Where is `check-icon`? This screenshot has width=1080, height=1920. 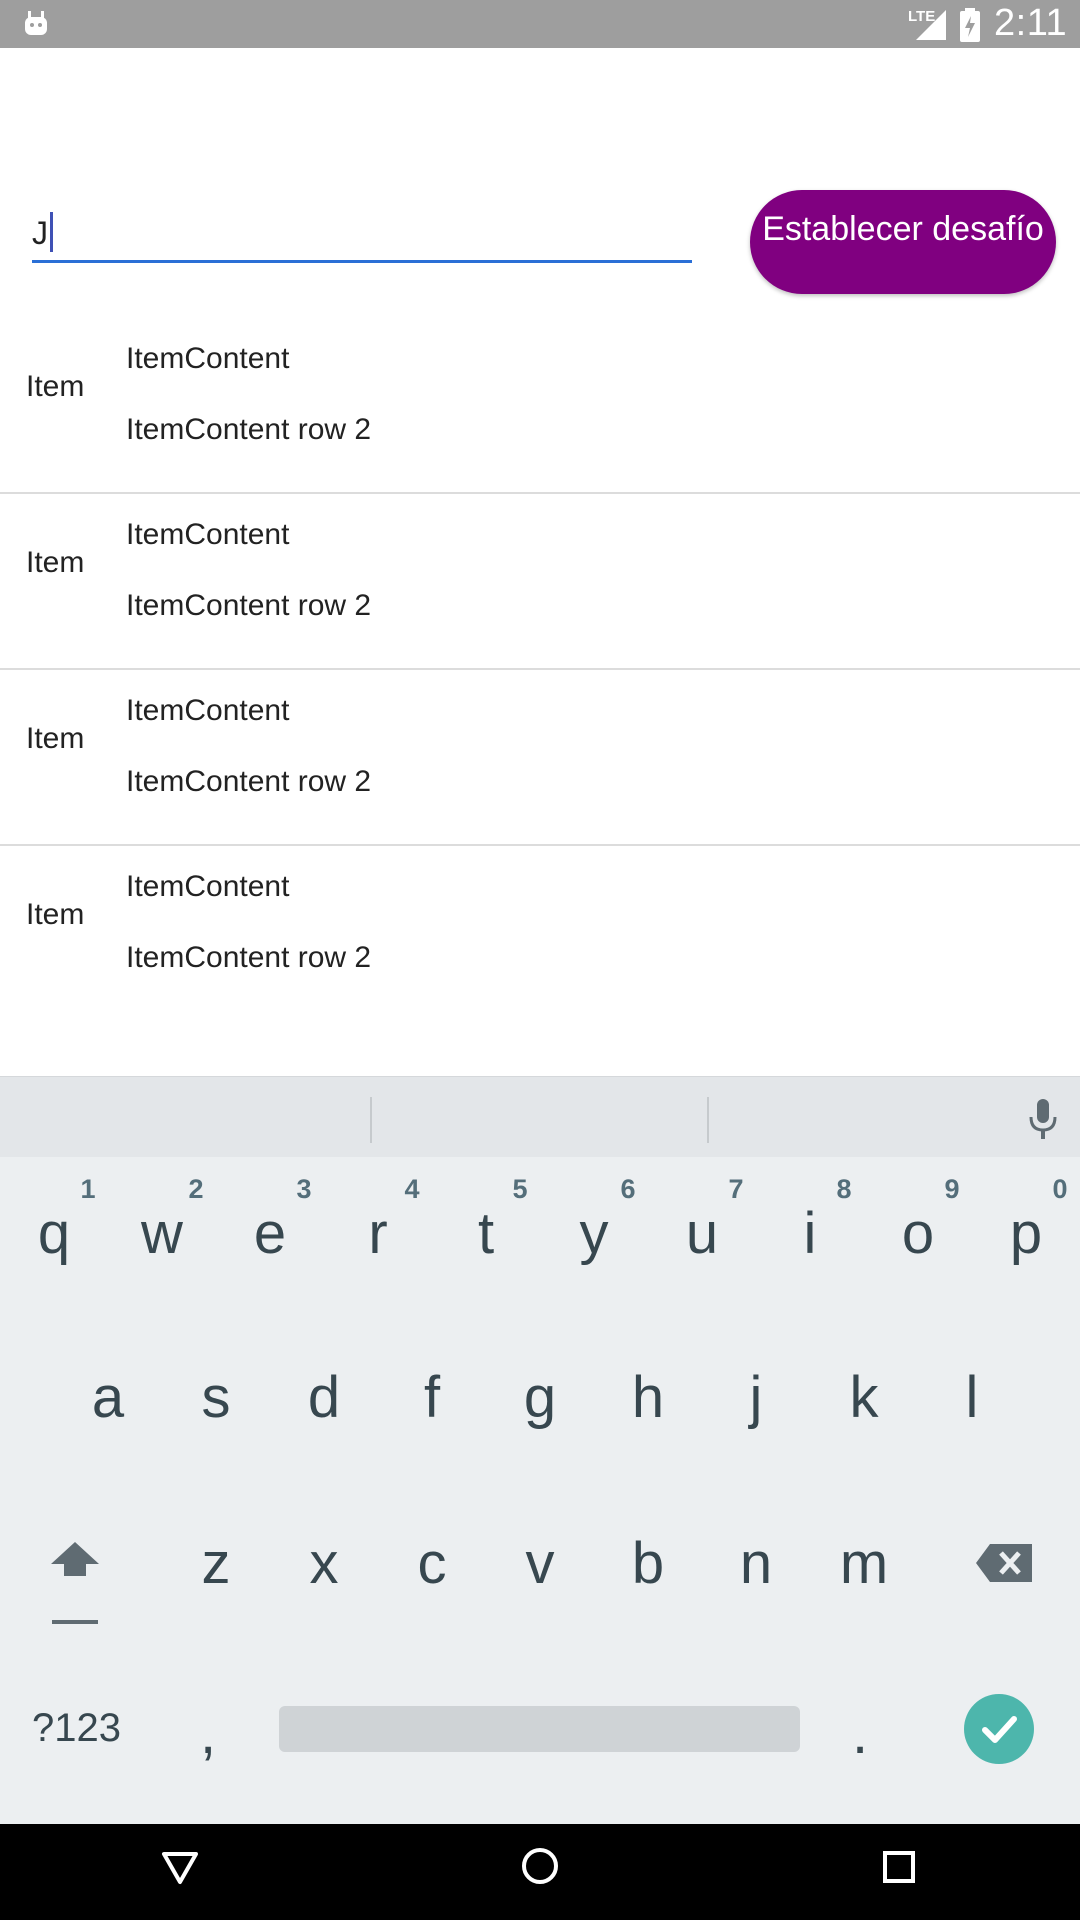
check-icon is located at coordinates (999, 1729).